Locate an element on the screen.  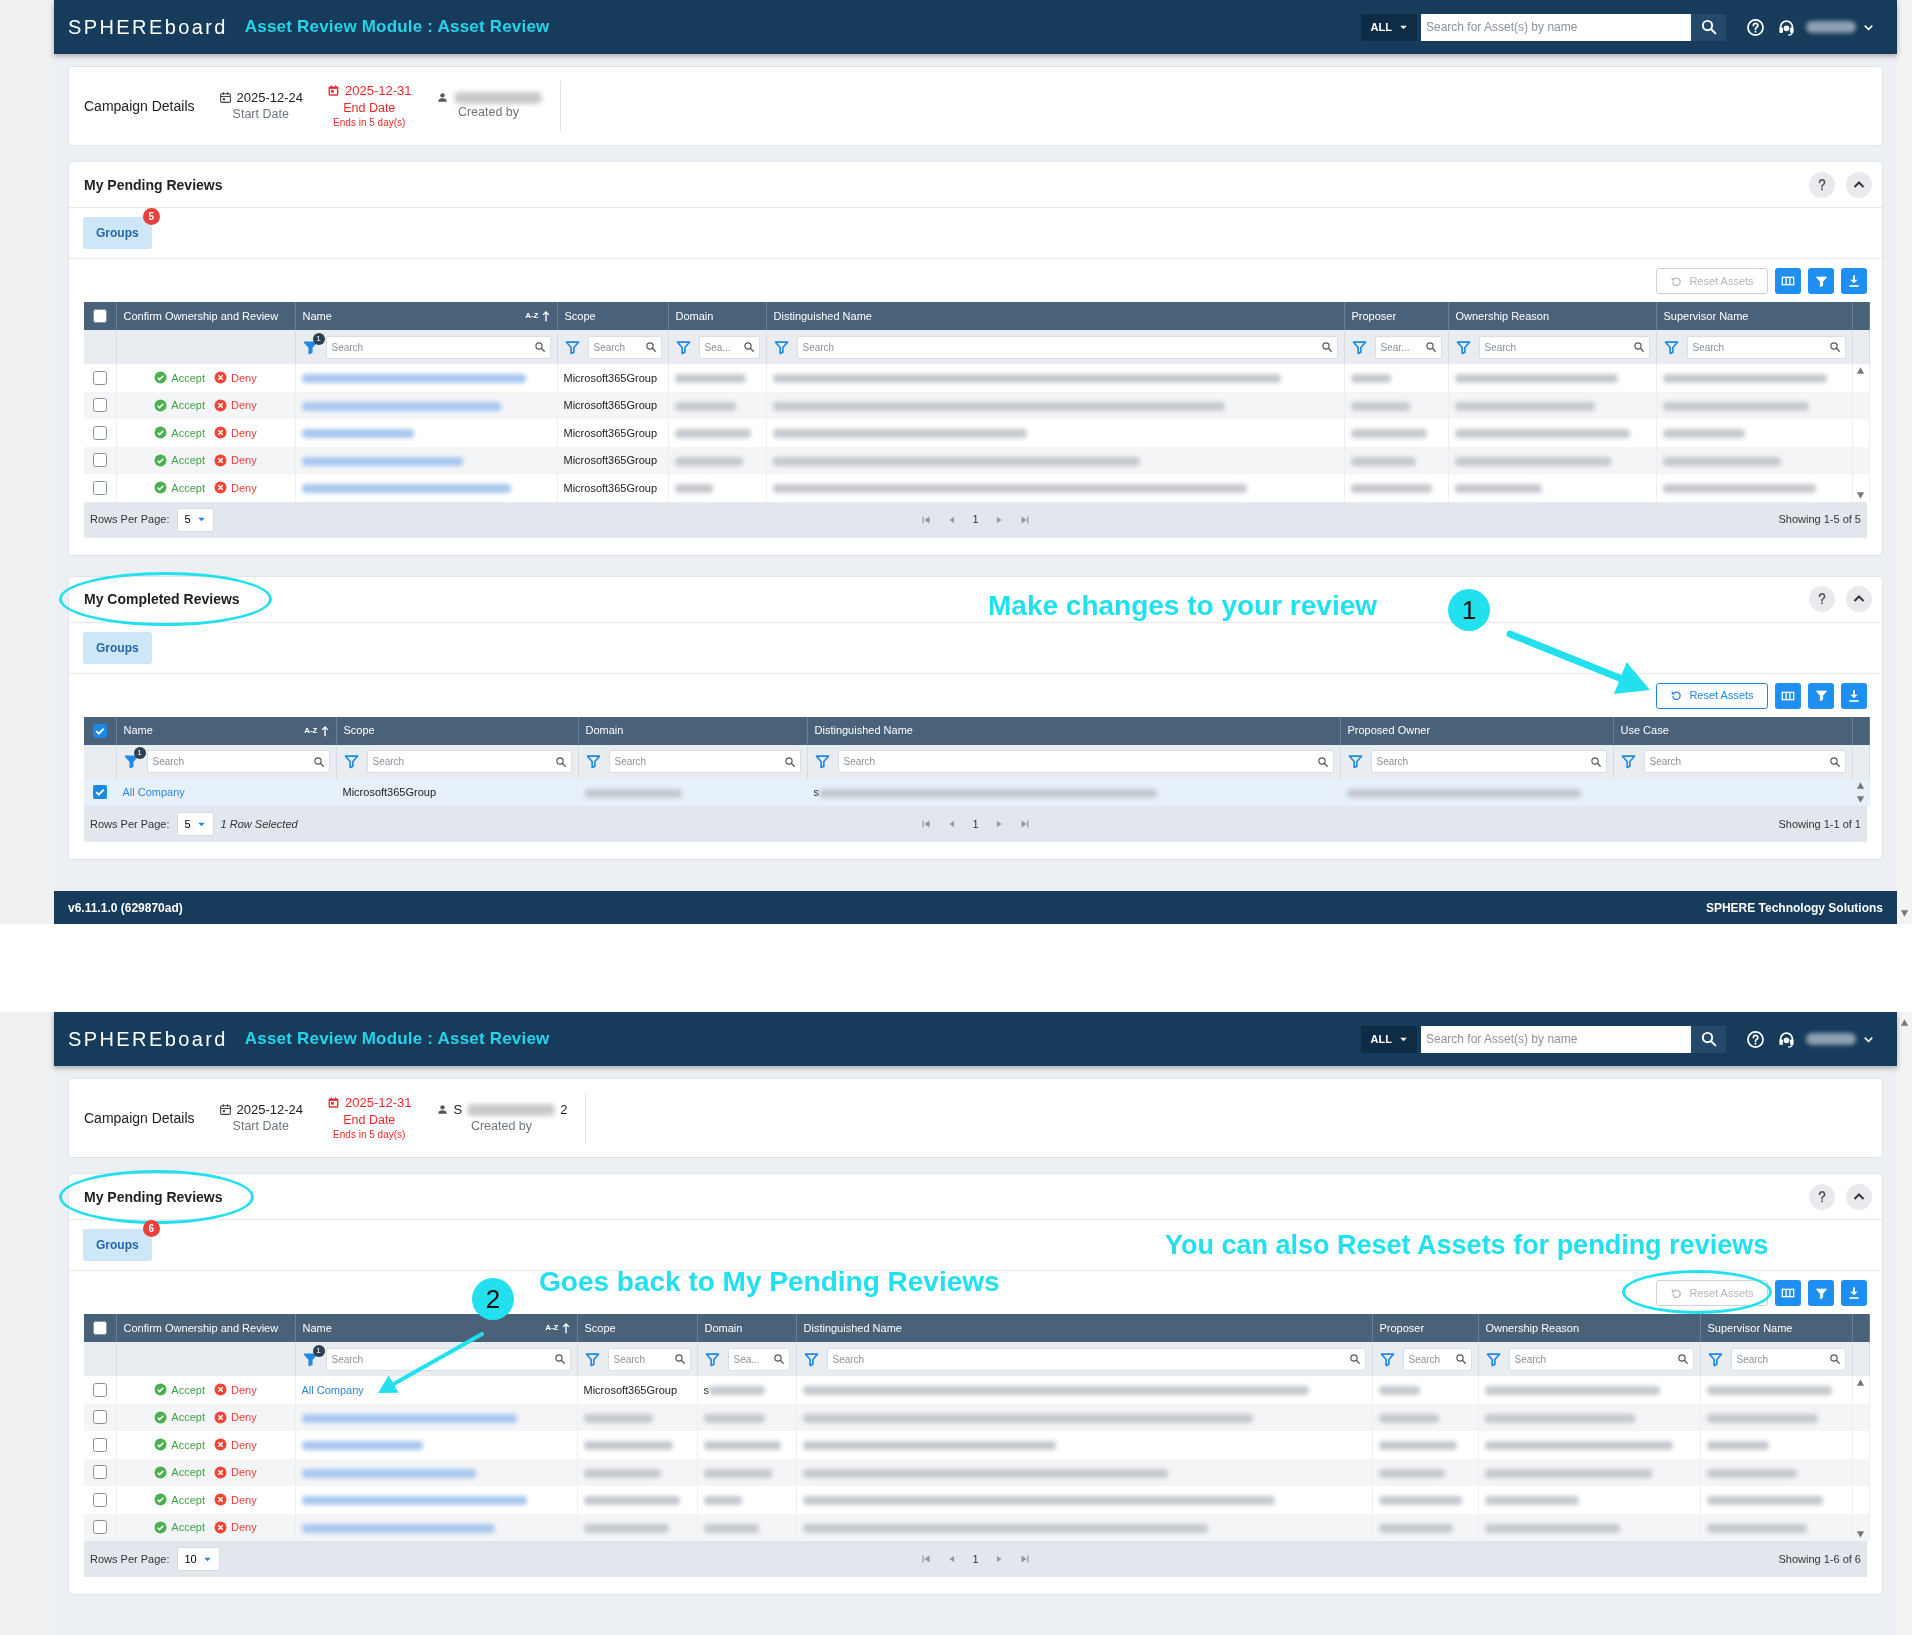
columns-button is located at coordinates (1788, 695).